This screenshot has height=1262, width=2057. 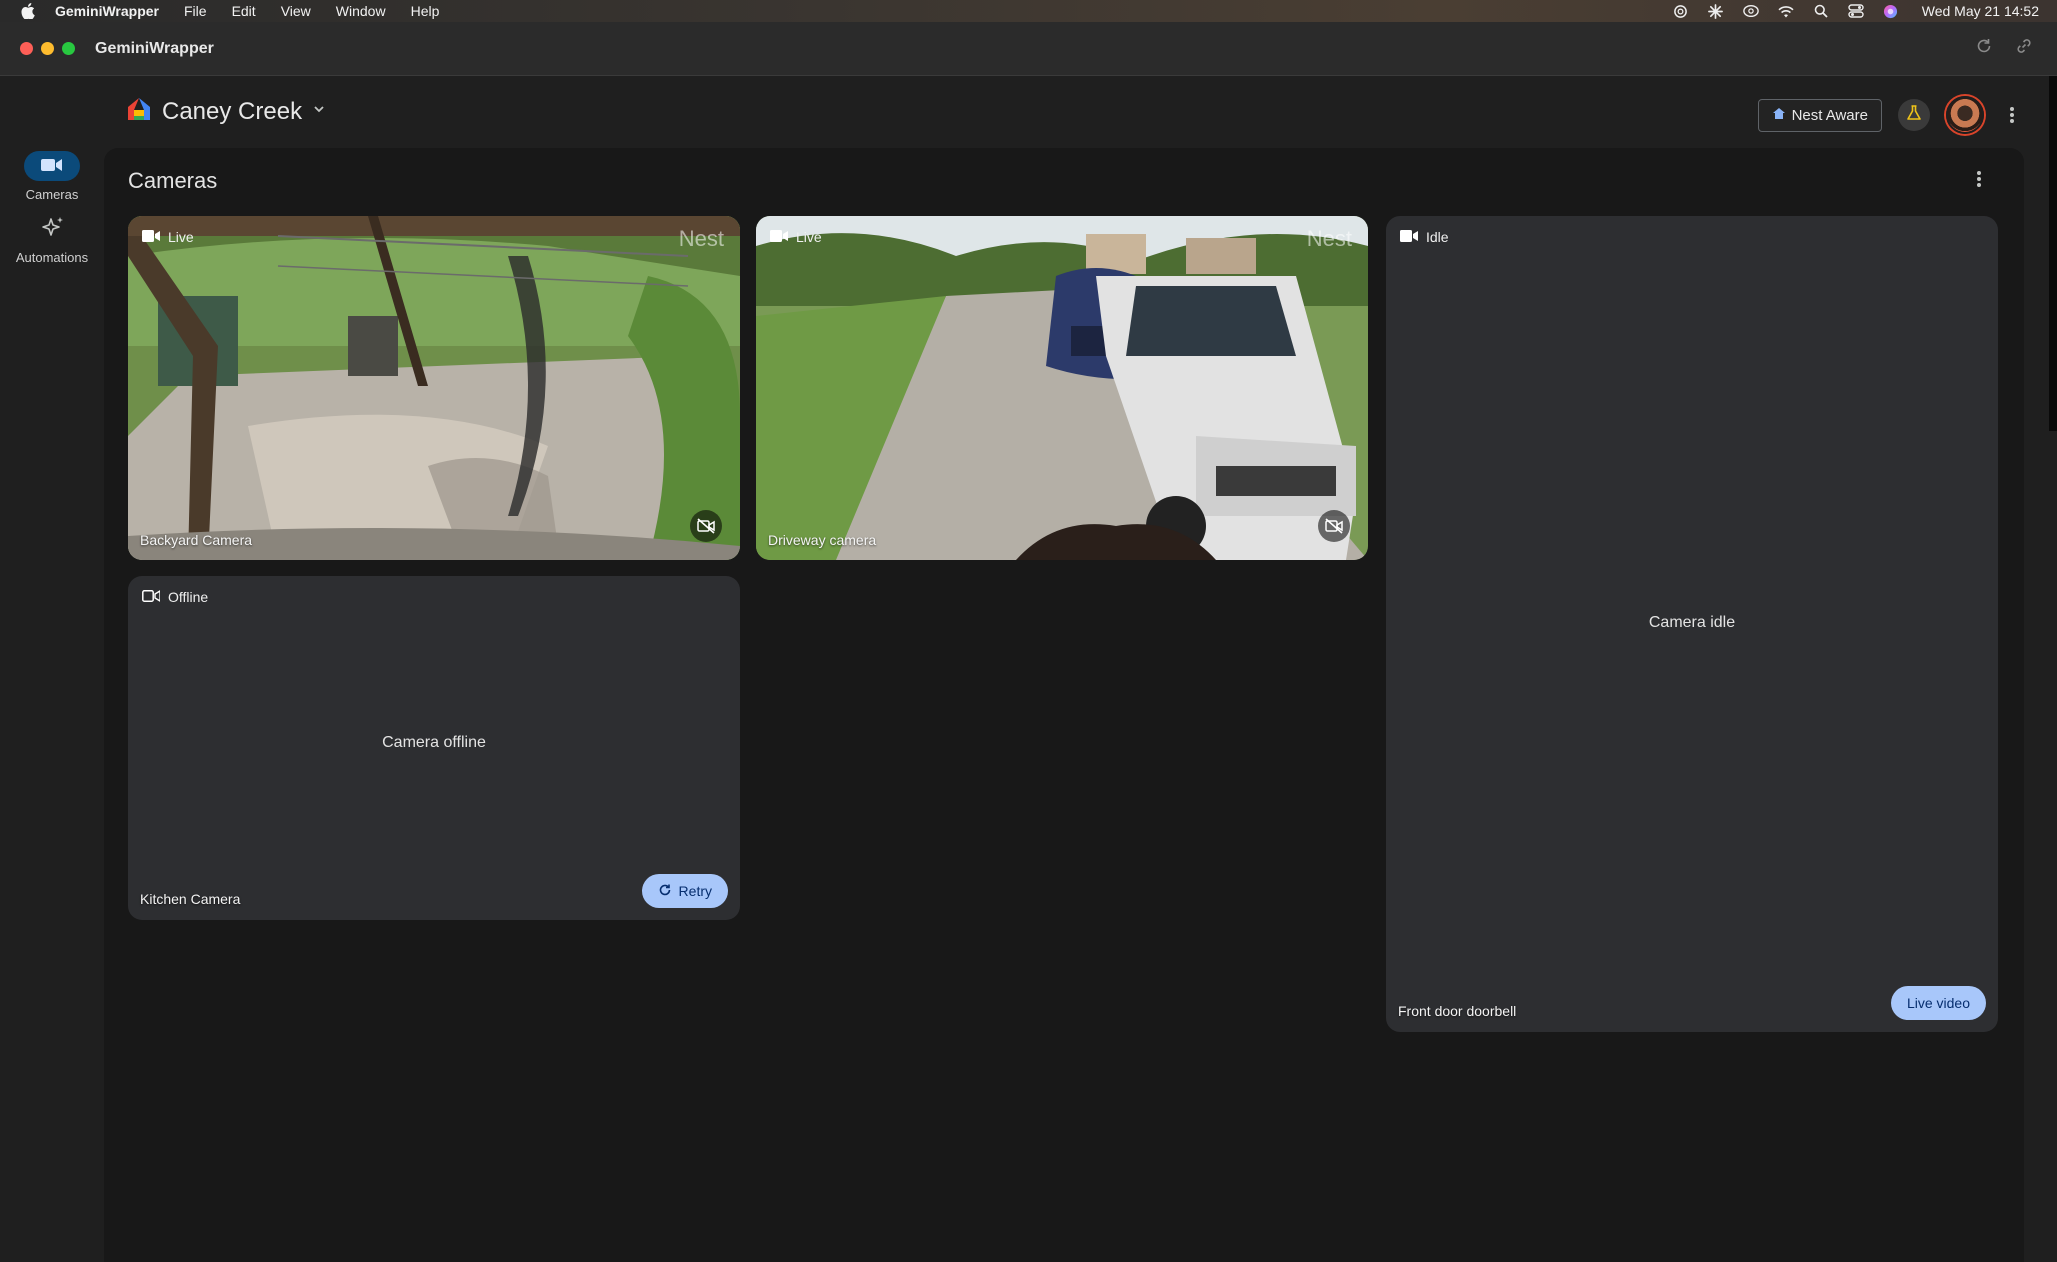 I want to click on side-navigation: Cameras Automations, so click(x=52, y=669).